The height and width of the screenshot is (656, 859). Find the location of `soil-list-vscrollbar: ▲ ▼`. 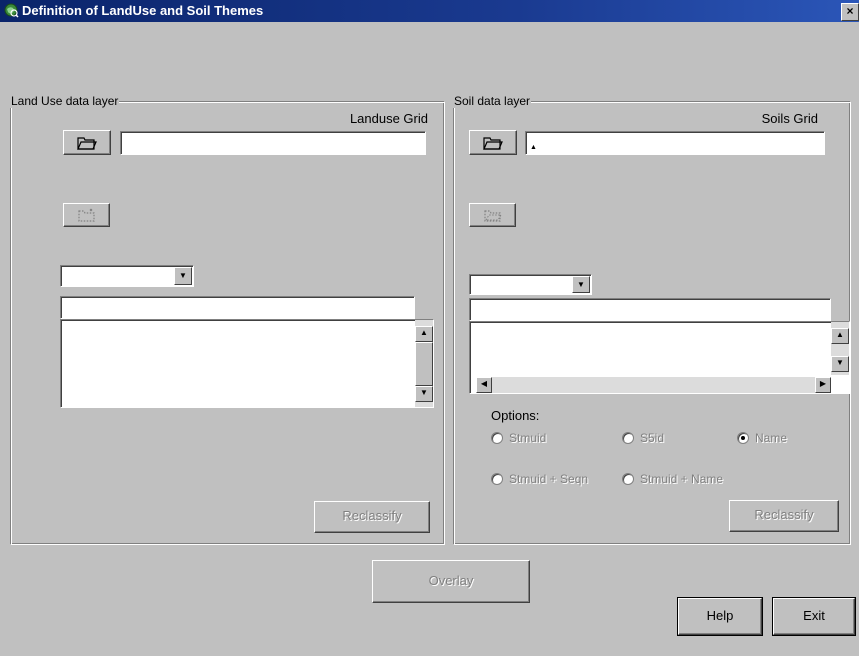

soil-list-vscrollbar: ▲ ▼ is located at coordinates (840, 348).